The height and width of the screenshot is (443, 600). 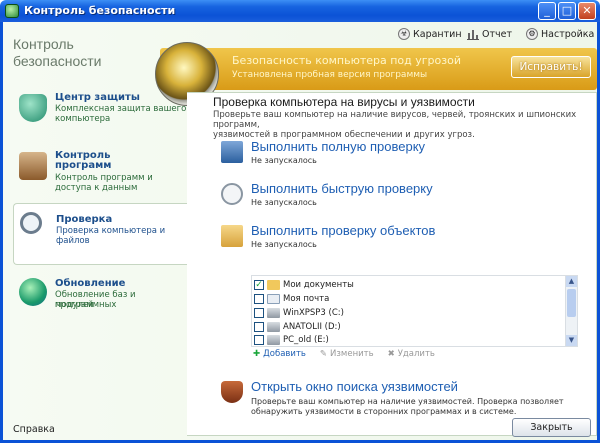 I want to click on delete-x-icon: ✖, so click(x=391, y=354).